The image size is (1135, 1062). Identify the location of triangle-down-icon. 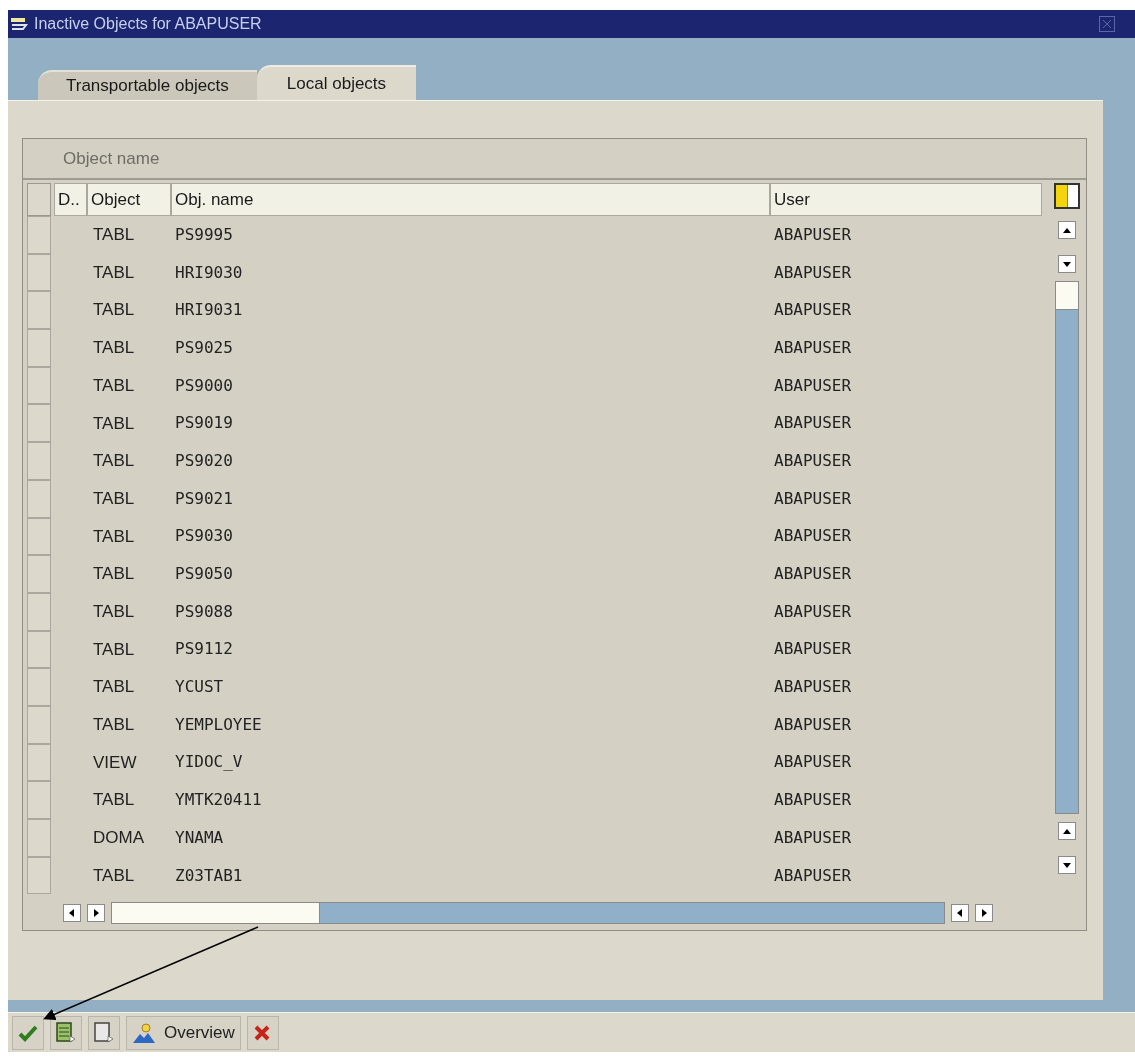
(1067, 264).